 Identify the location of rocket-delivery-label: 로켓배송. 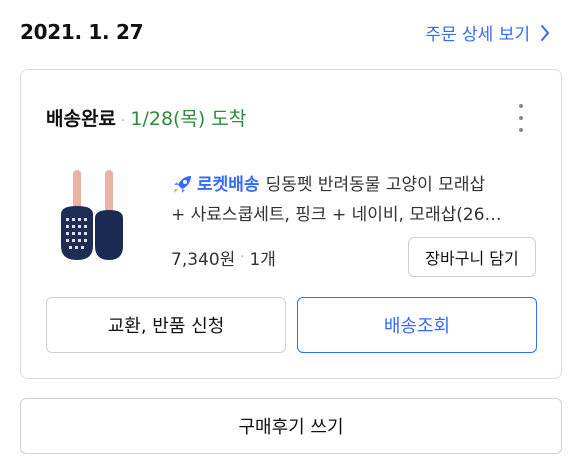
(228, 185).